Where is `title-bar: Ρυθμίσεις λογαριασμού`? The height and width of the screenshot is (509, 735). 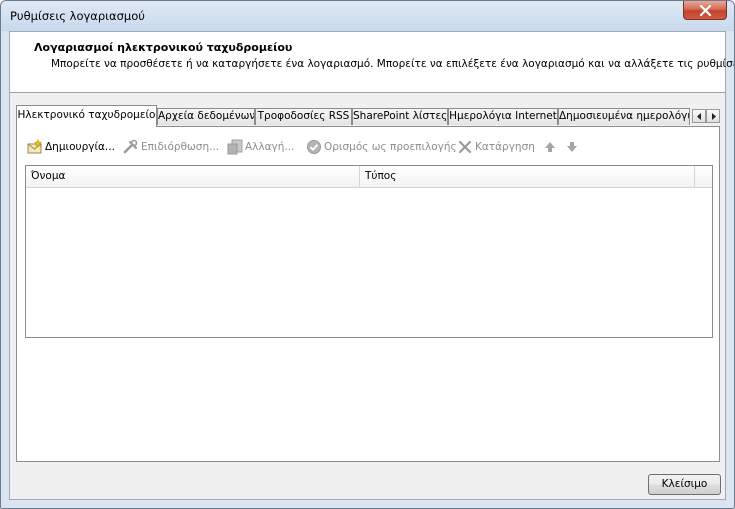 title-bar: Ρυθμίσεις λογαριασμού is located at coordinates (367, 16).